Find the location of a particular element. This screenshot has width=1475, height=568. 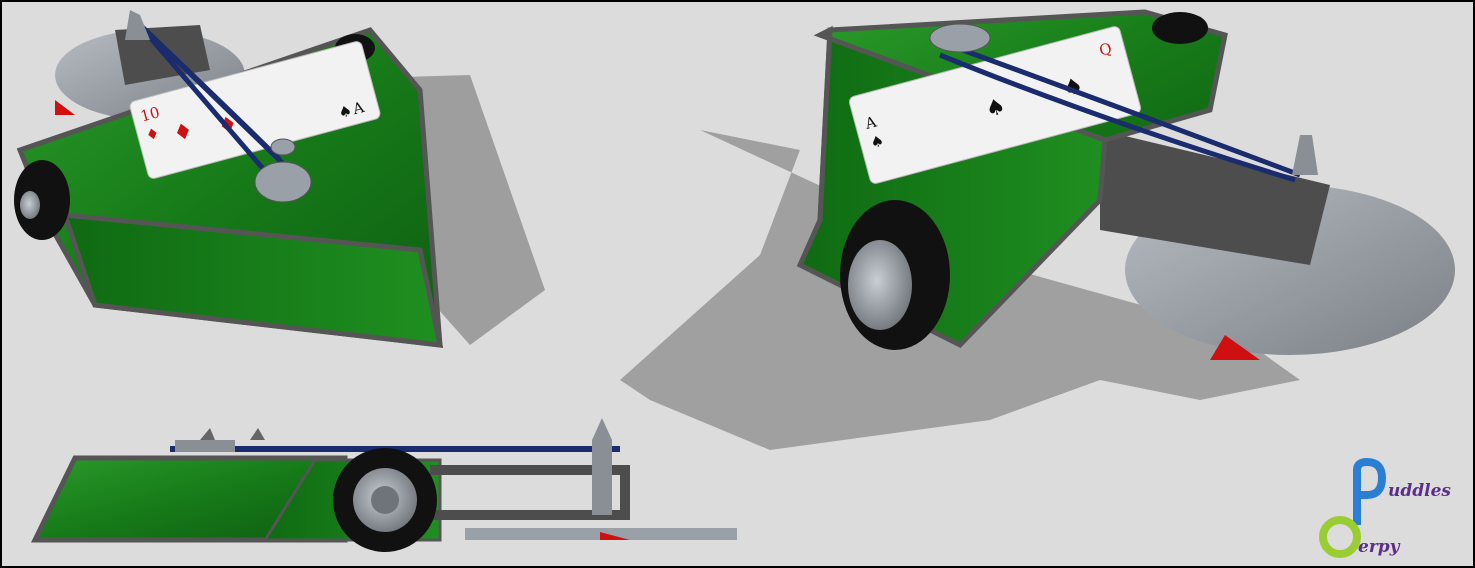

blade-tooth is located at coordinates (65, 107).